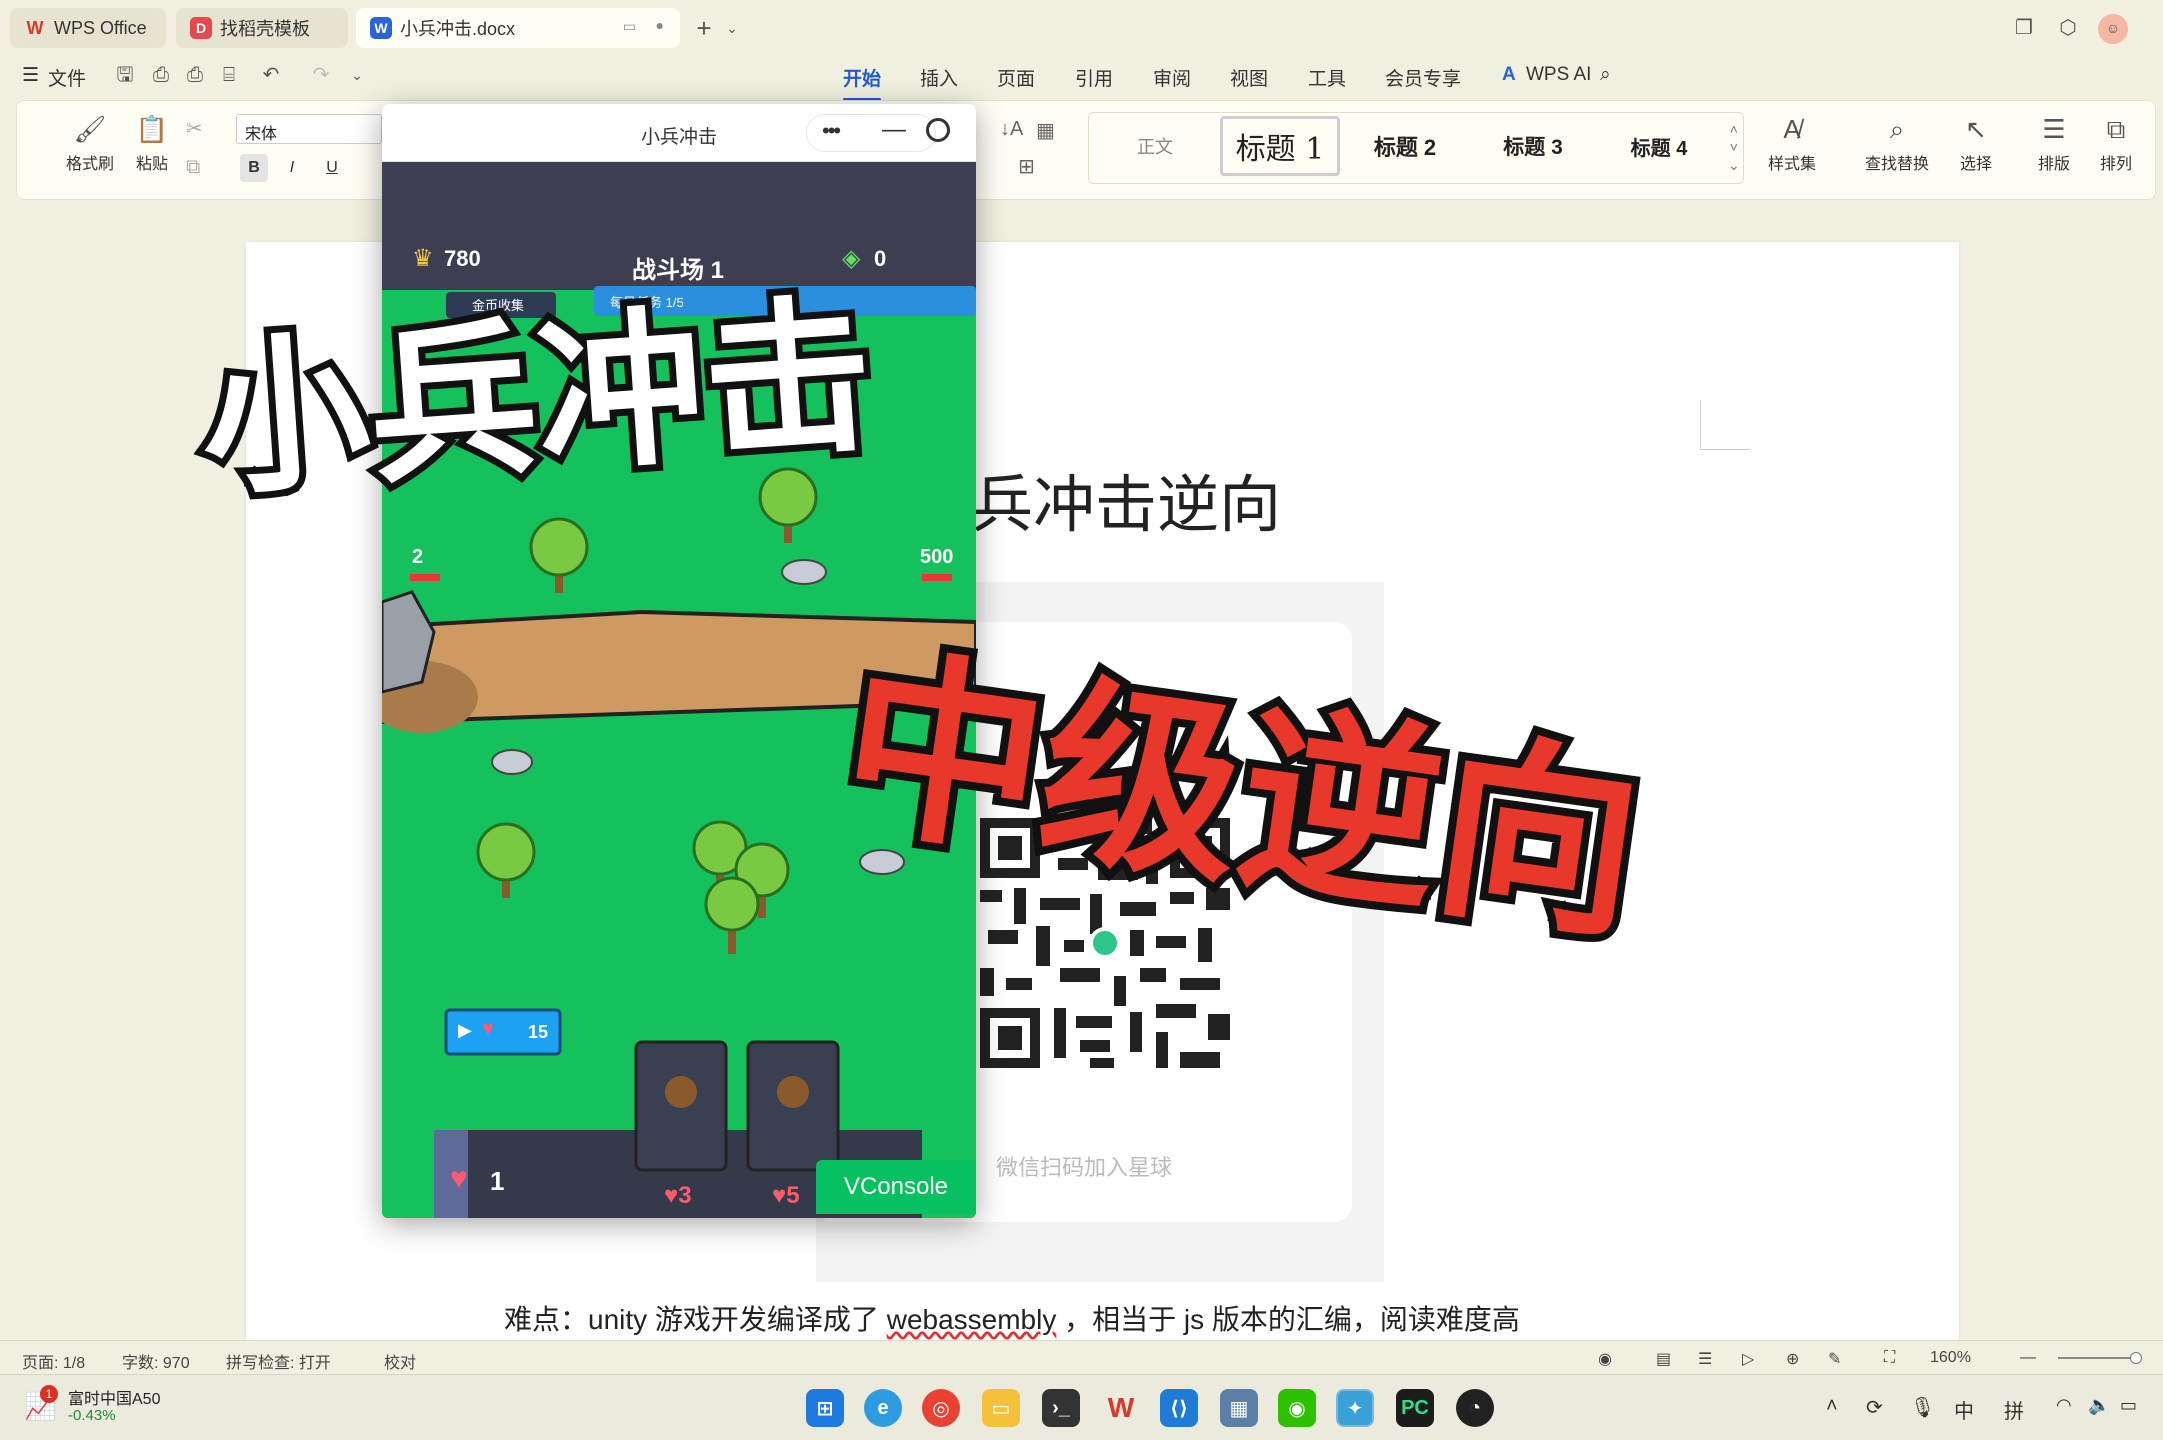 Image resolution: width=2163 pixels, height=1440 pixels. Describe the element at coordinates (1922, 1407) in the screenshot. I see `microphone-icon: 🎙` at that location.